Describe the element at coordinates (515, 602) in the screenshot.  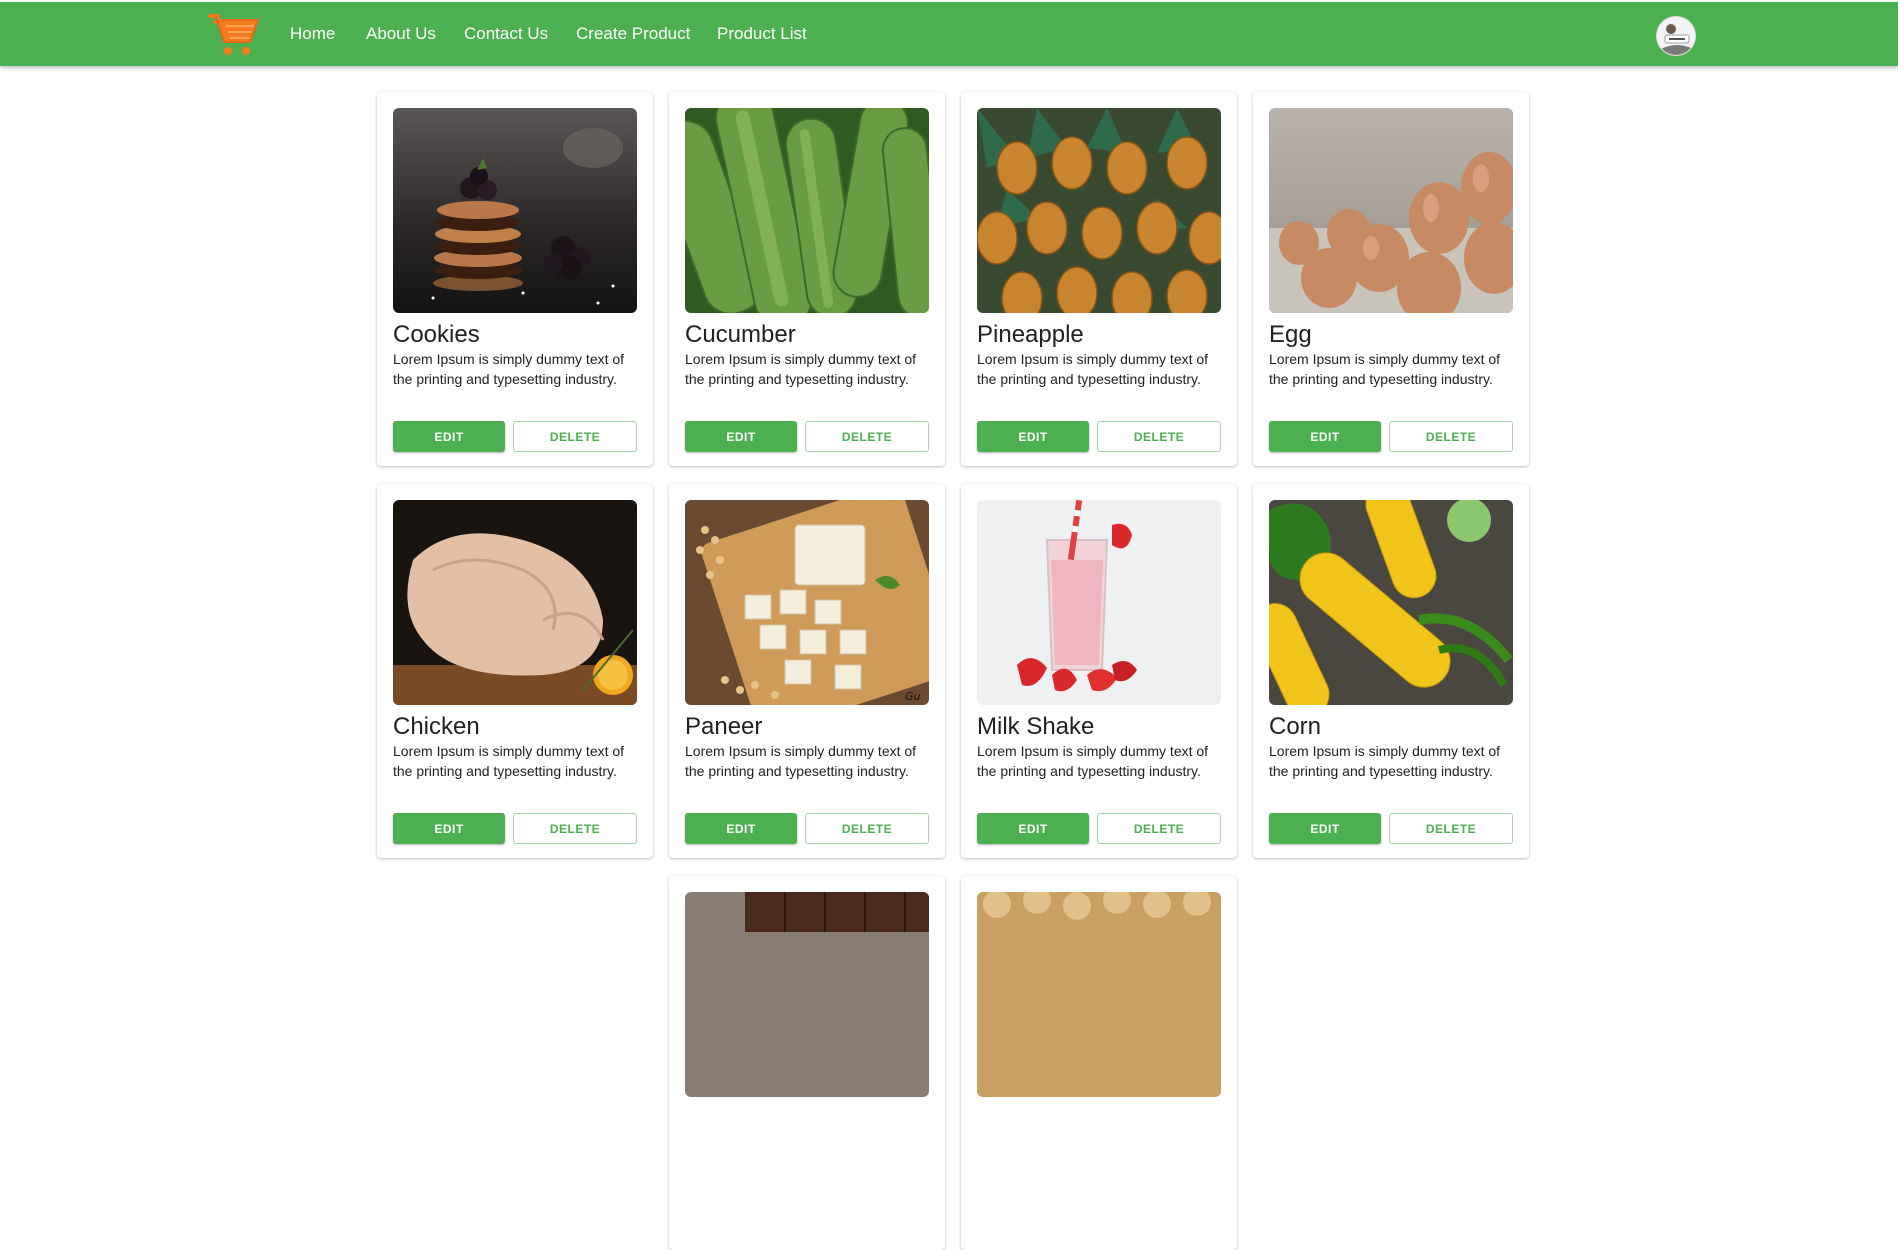
I see `chicken-photo` at that location.